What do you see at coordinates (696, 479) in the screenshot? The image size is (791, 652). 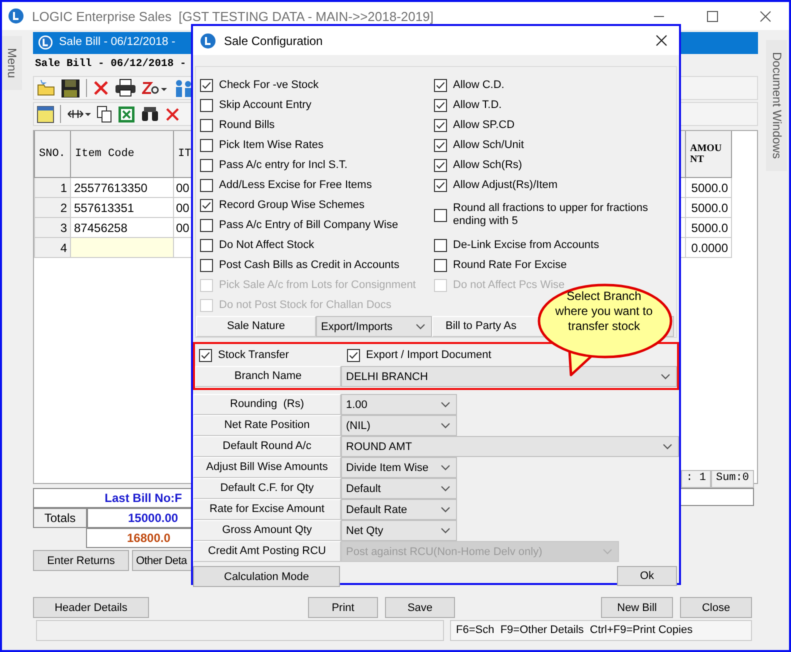 I see `count-label: : 1` at bounding box center [696, 479].